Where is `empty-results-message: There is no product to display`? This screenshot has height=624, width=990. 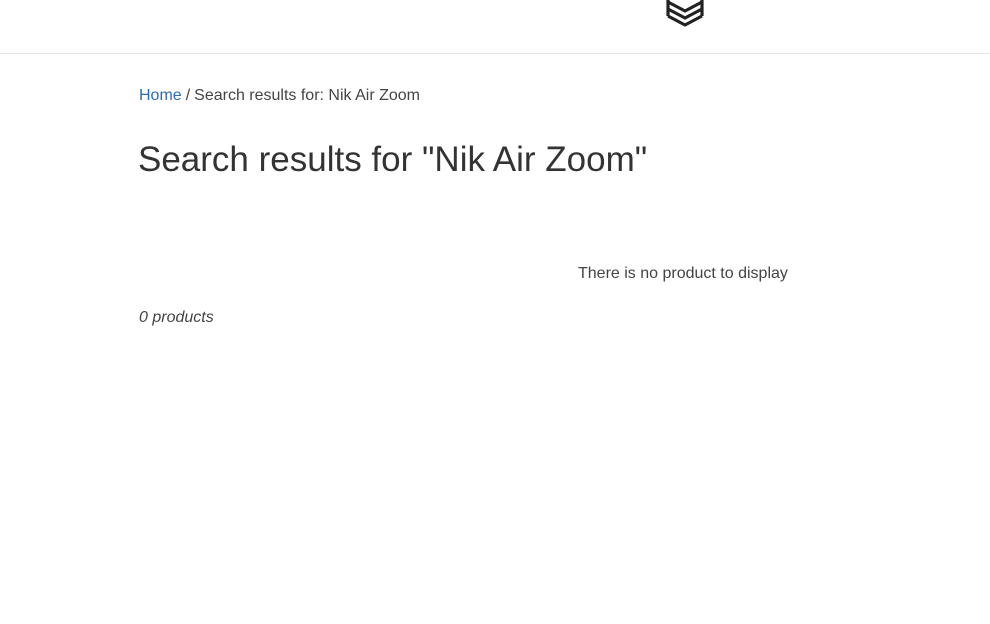
empty-results-message: There is no product to display is located at coordinates (683, 273).